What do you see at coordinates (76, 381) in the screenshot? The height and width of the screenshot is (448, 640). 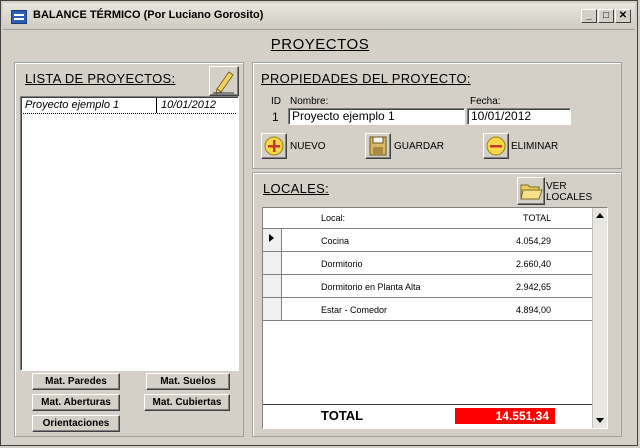 I see `mat-paredes-button: Mat. Paredes` at bounding box center [76, 381].